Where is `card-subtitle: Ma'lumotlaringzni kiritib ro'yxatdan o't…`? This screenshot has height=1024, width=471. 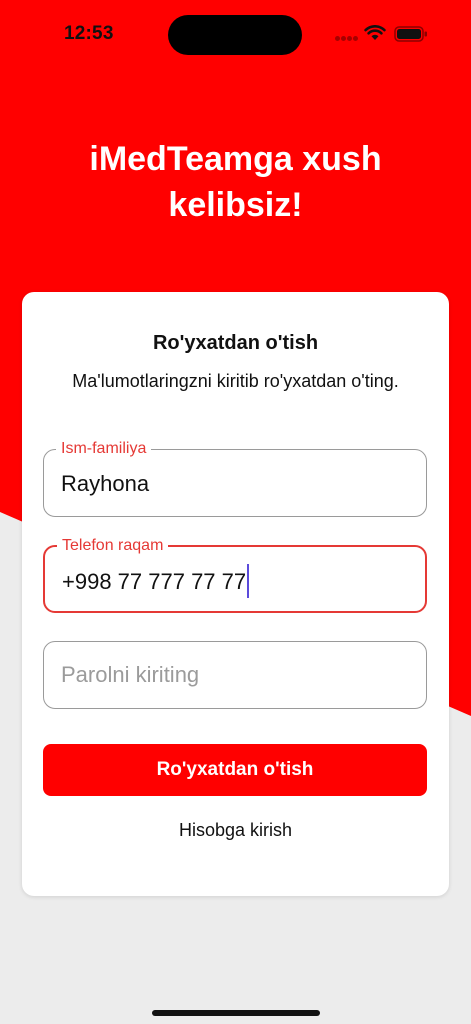 card-subtitle: Ma'lumotlaringzni kiritib ro'yxatdan o't… is located at coordinates (235, 381).